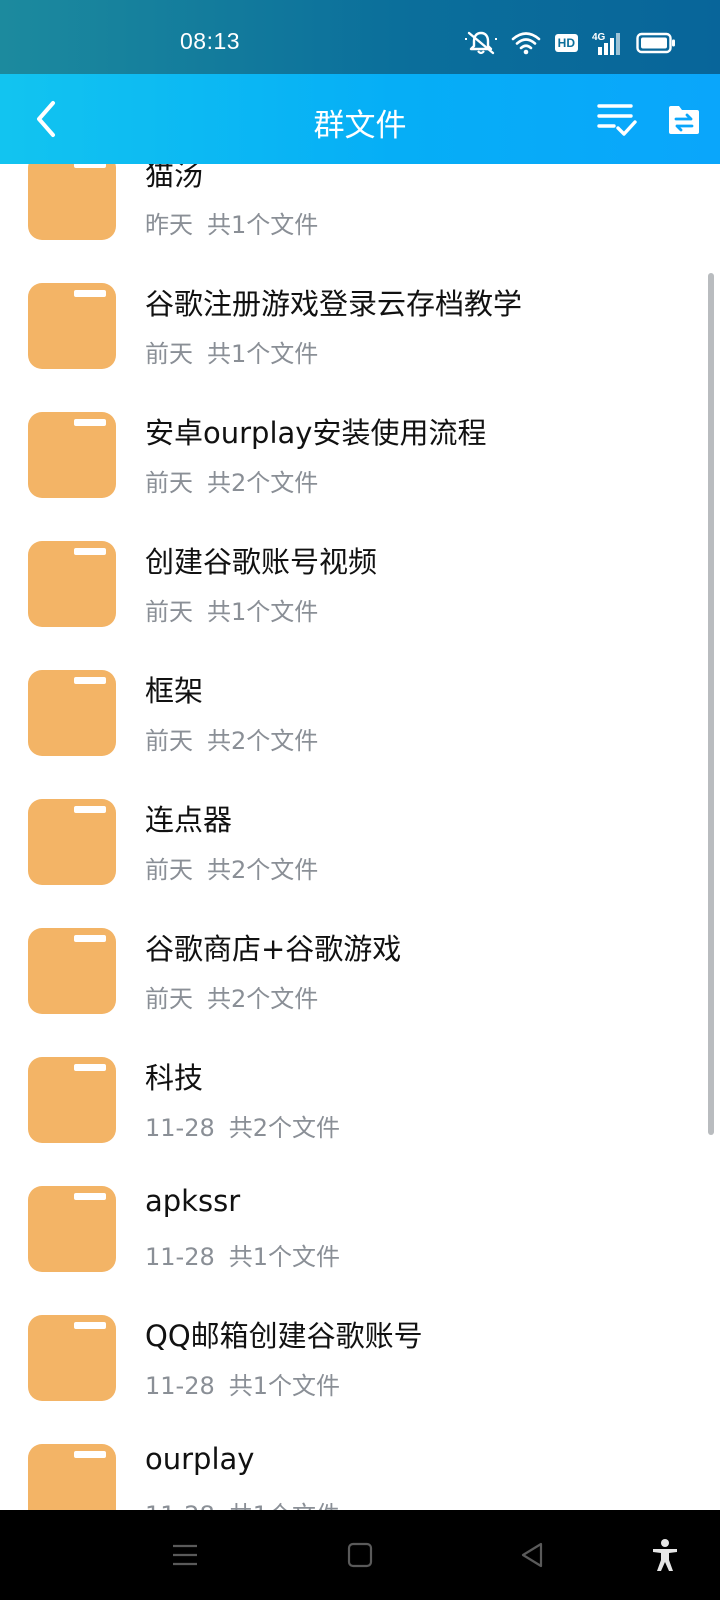 This screenshot has height=1600, width=720. I want to click on home-button, so click(360, 1555).